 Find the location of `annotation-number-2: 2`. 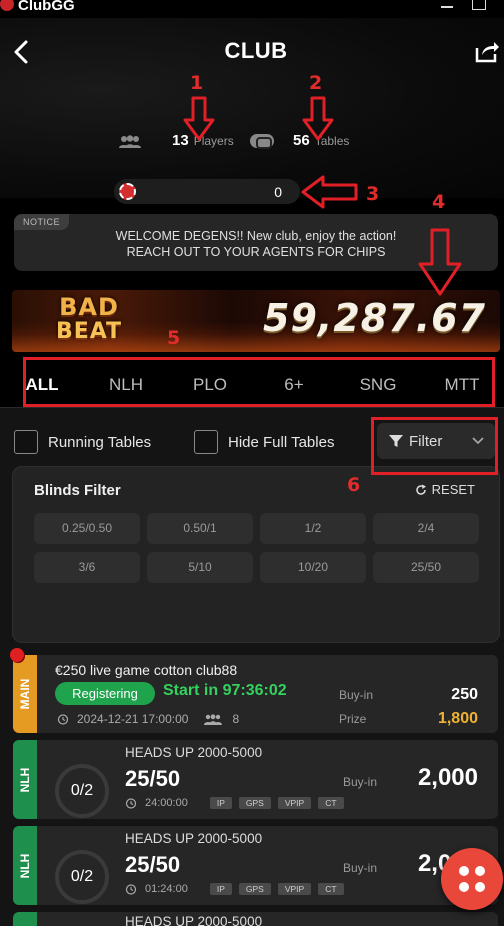

annotation-number-2: 2 is located at coordinates (316, 83).